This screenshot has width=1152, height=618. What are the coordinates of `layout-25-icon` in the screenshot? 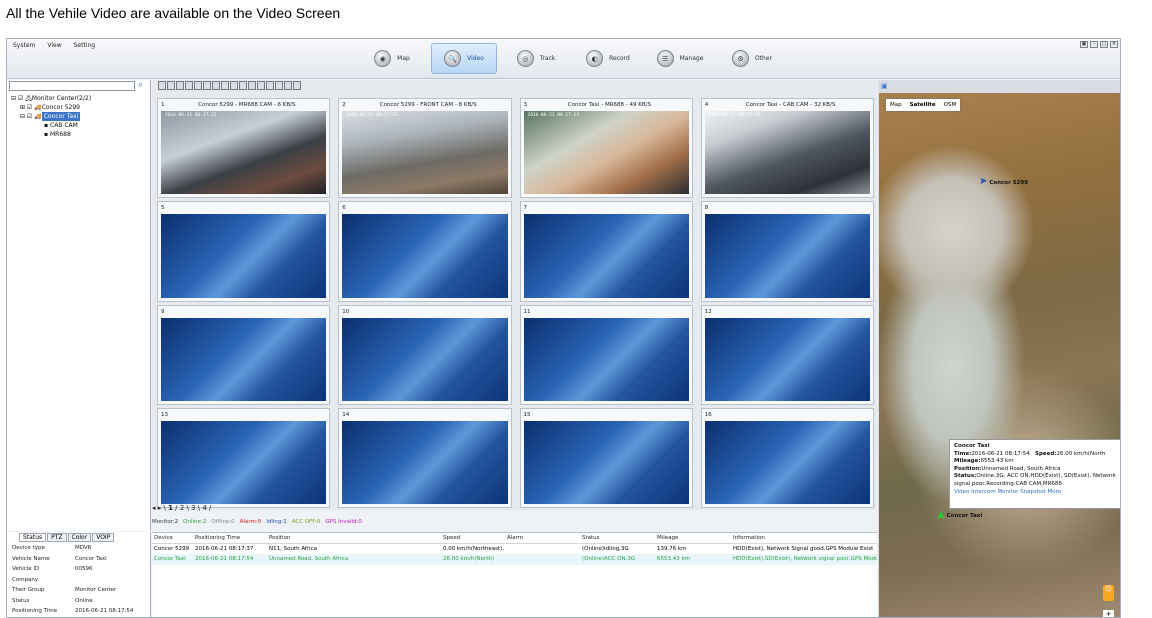 It's located at (234, 85).